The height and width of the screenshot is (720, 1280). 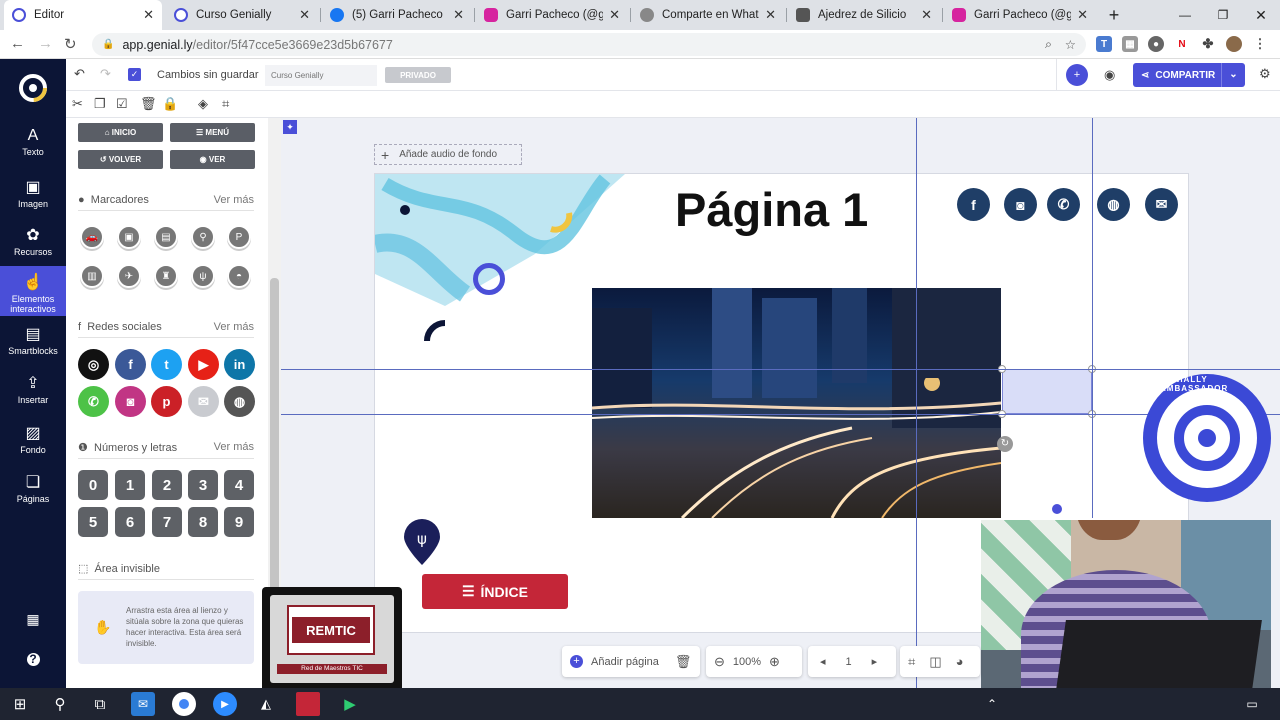 What do you see at coordinates (1048, 44) in the screenshot?
I see `zoom-icon: ⌕` at bounding box center [1048, 44].